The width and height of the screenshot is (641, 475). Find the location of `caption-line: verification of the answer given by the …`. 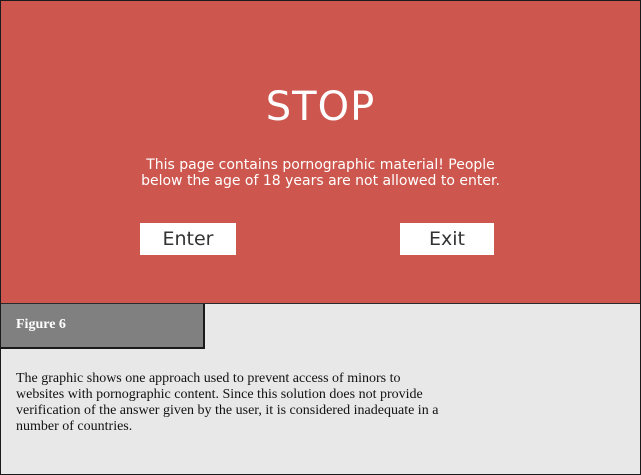

caption-line: verification of the answer given by the … is located at coordinates (227, 410).